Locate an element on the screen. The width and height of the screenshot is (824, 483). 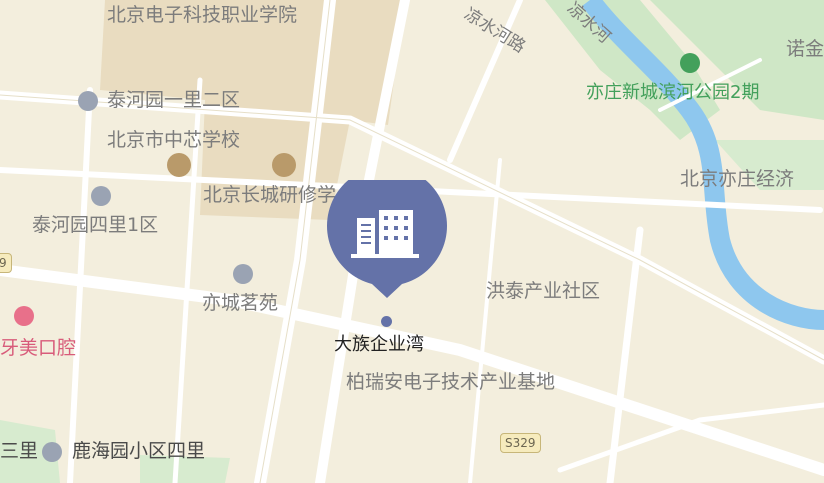
label-college: 北京电子科技职业学院 is located at coordinates (202, 15).